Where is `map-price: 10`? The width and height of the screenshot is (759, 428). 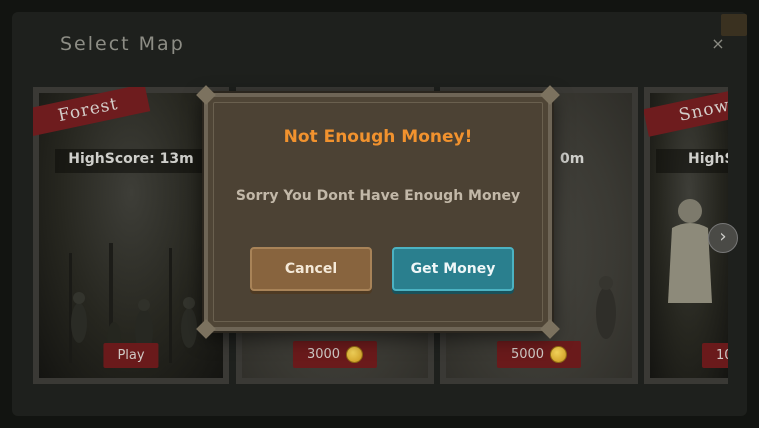
map-price: 10 is located at coordinates (722, 355).